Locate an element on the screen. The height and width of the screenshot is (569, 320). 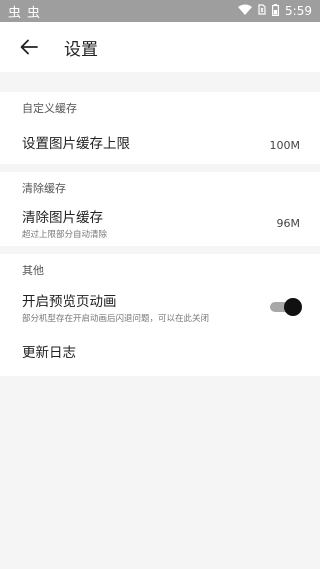
setting-value: 96M is located at coordinates (288, 223).